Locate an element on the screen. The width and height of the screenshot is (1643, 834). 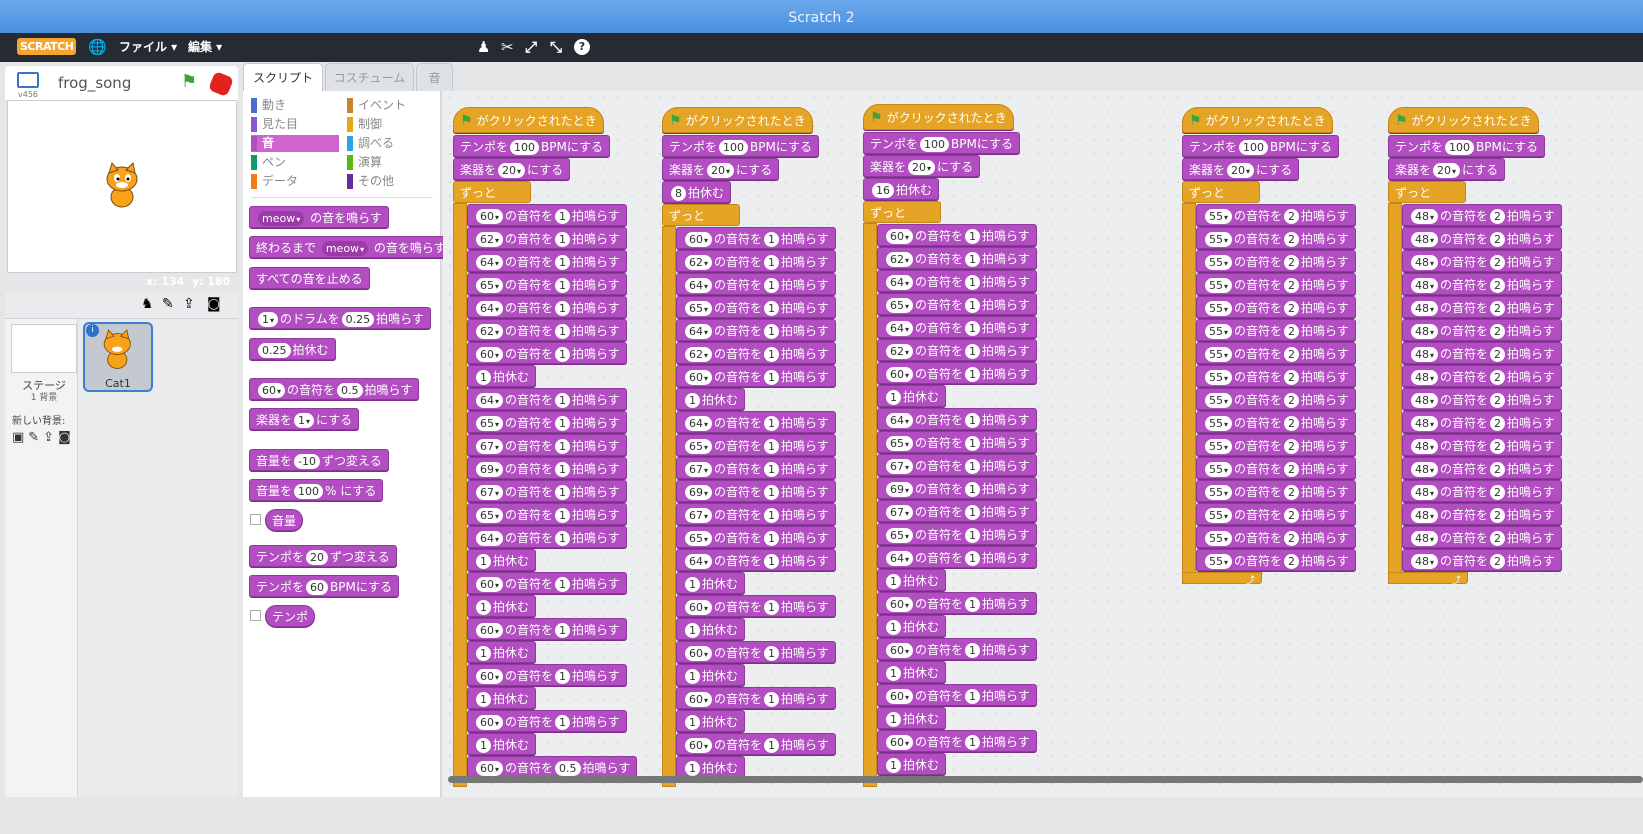
category-looks: 見た目 is located at coordinates (274, 124).